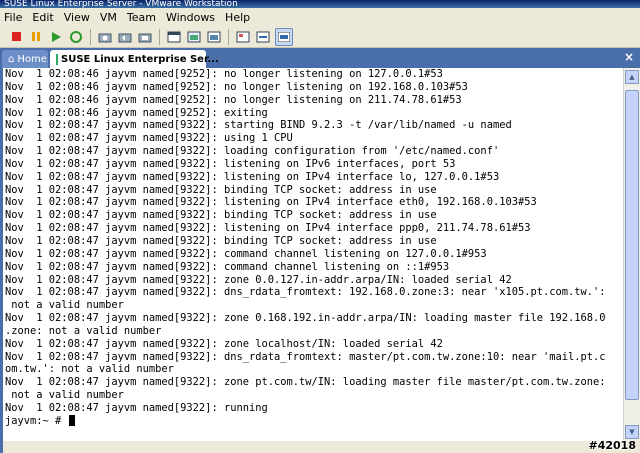  Describe the element at coordinates (237, 17) in the screenshot. I see `menu-help: Help` at that location.